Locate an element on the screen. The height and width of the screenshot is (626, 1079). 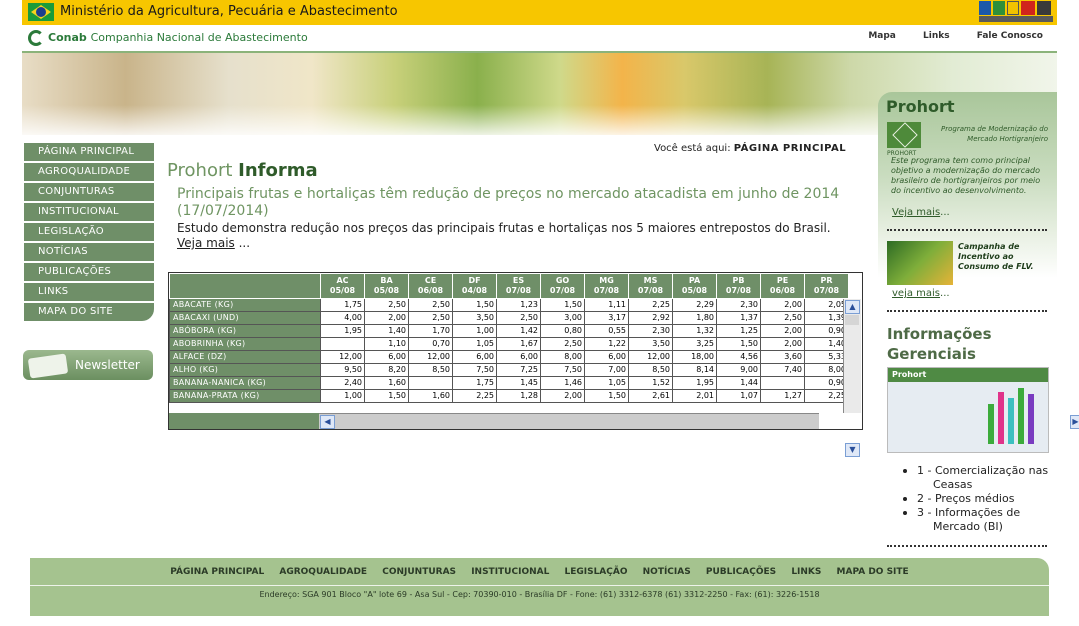
price-cell: 2,40 is located at coordinates (342, 383).